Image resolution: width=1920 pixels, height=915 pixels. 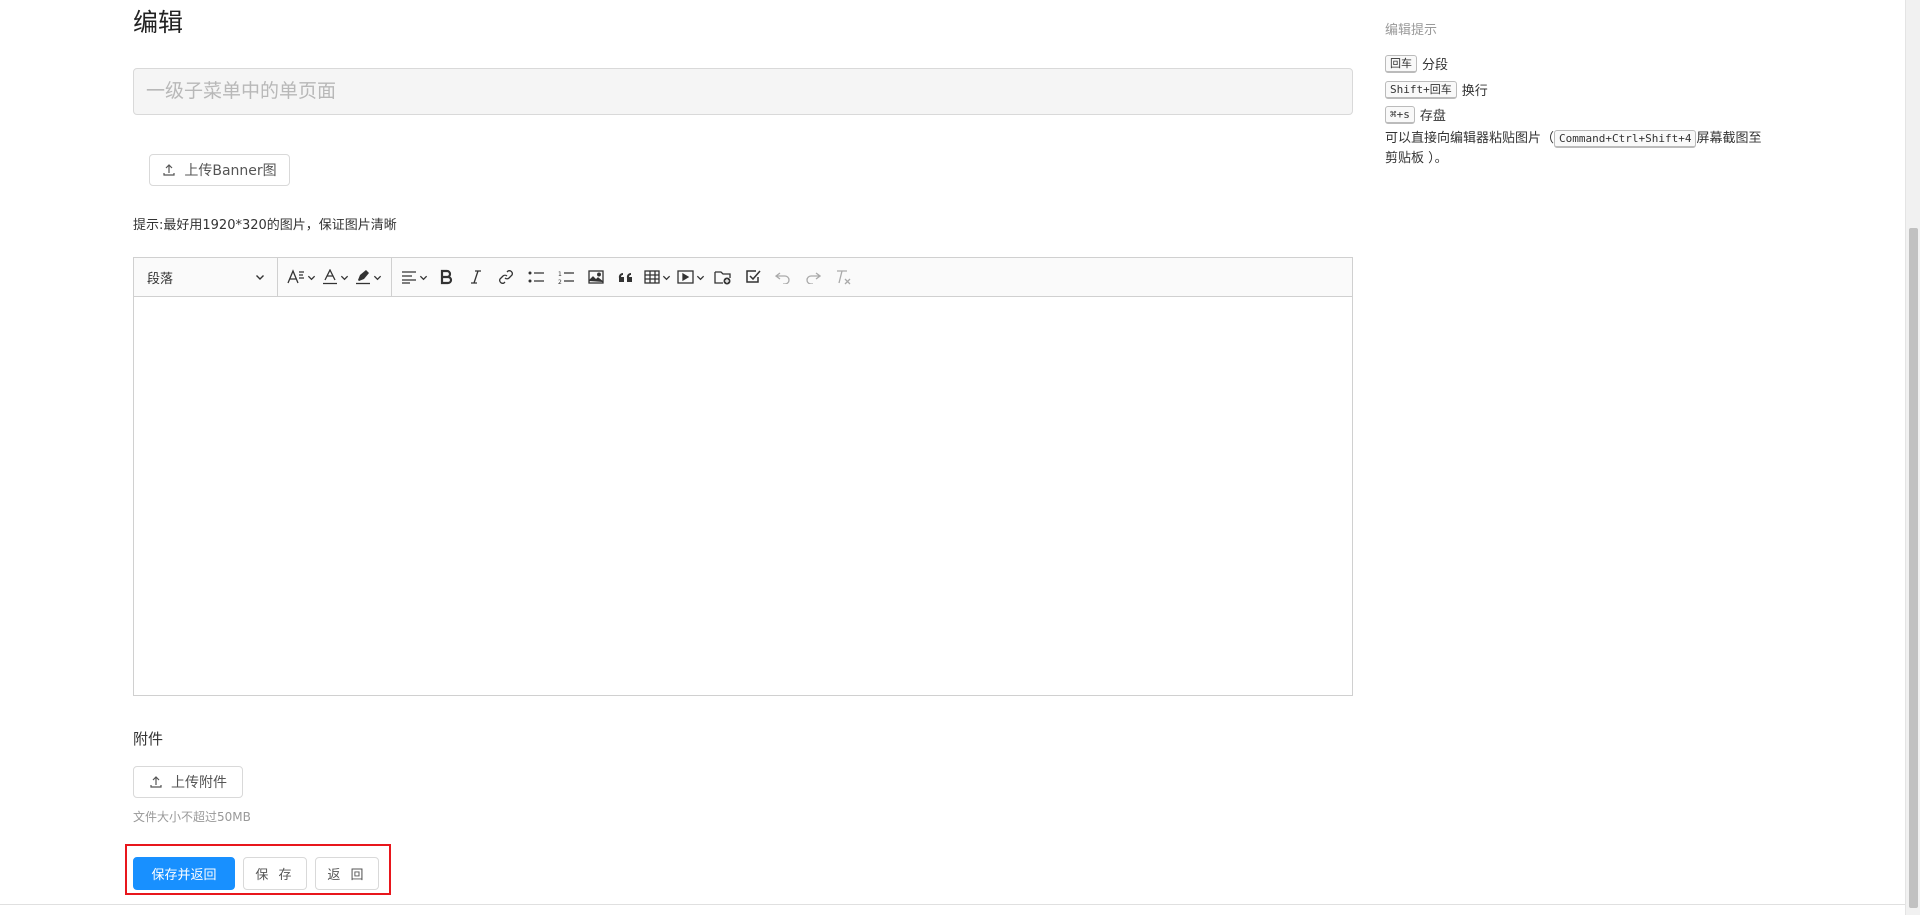 What do you see at coordinates (560, 282) in the screenshot?
I see `svg-text: 2` at bounding box center [560, 282].